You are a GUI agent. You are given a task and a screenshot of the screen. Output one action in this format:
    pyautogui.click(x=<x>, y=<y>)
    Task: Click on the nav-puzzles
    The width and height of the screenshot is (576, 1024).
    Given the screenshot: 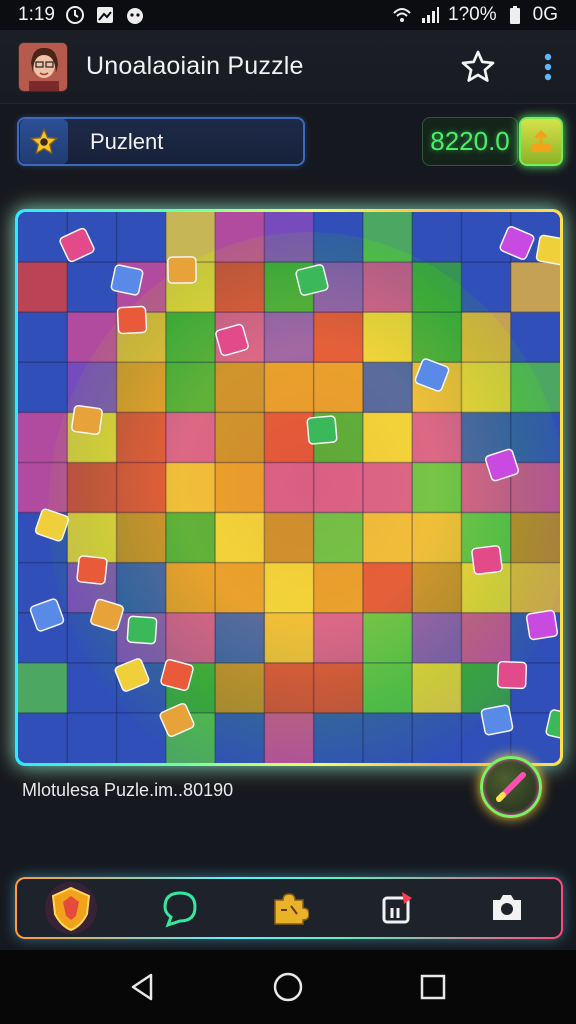 What is the action you would take?
    pyautogui.click(x=289, y=908)
    